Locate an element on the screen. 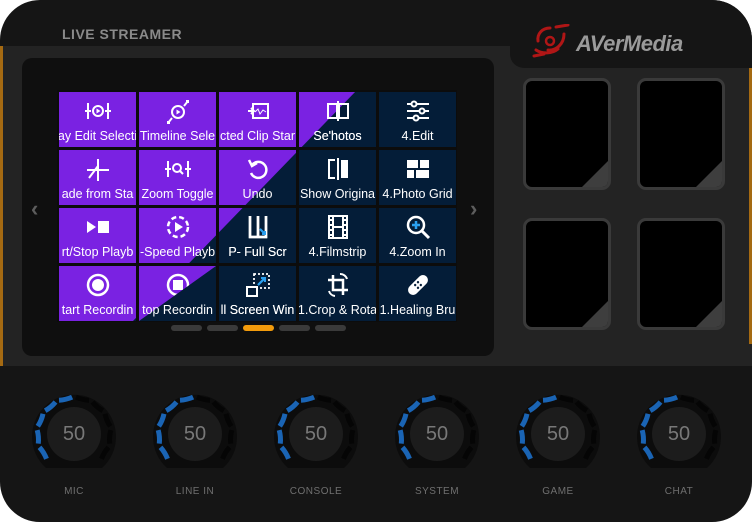 This screenshot has width=752, height=522. page-indicator is located at coordinates (258, 328).